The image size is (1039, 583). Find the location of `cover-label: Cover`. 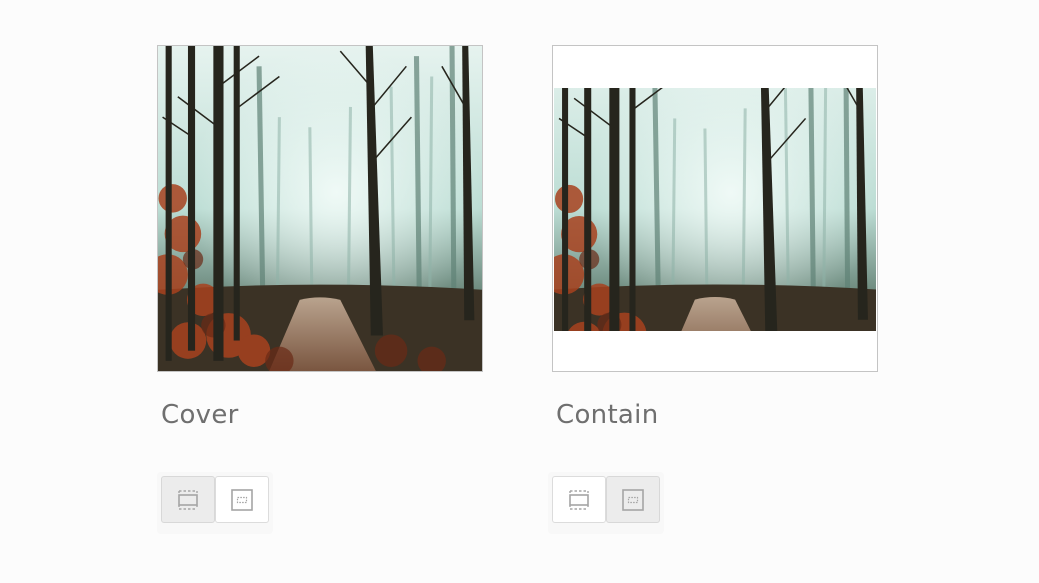

cover-label: Cover is located at coordinates (200, 415).